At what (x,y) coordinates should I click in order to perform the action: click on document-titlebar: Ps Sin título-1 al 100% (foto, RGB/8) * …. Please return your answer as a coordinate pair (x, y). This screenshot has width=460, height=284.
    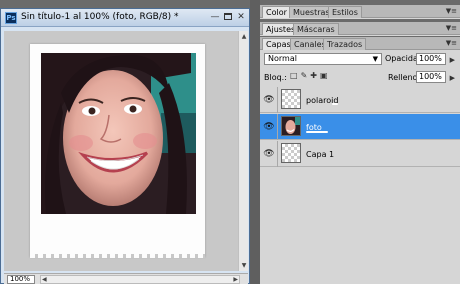
    Looking at the image, I should click on (125, 18).